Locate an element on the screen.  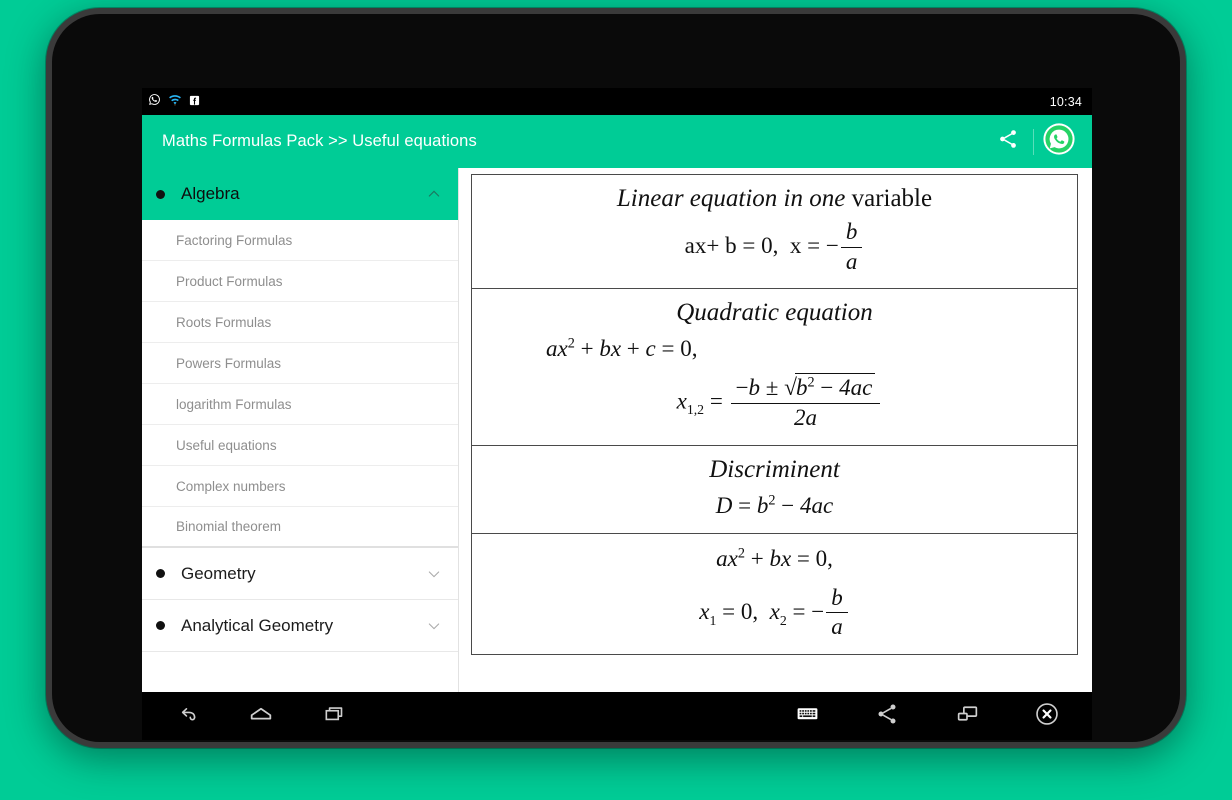
term-c: c is located at coordinates (650, 349).